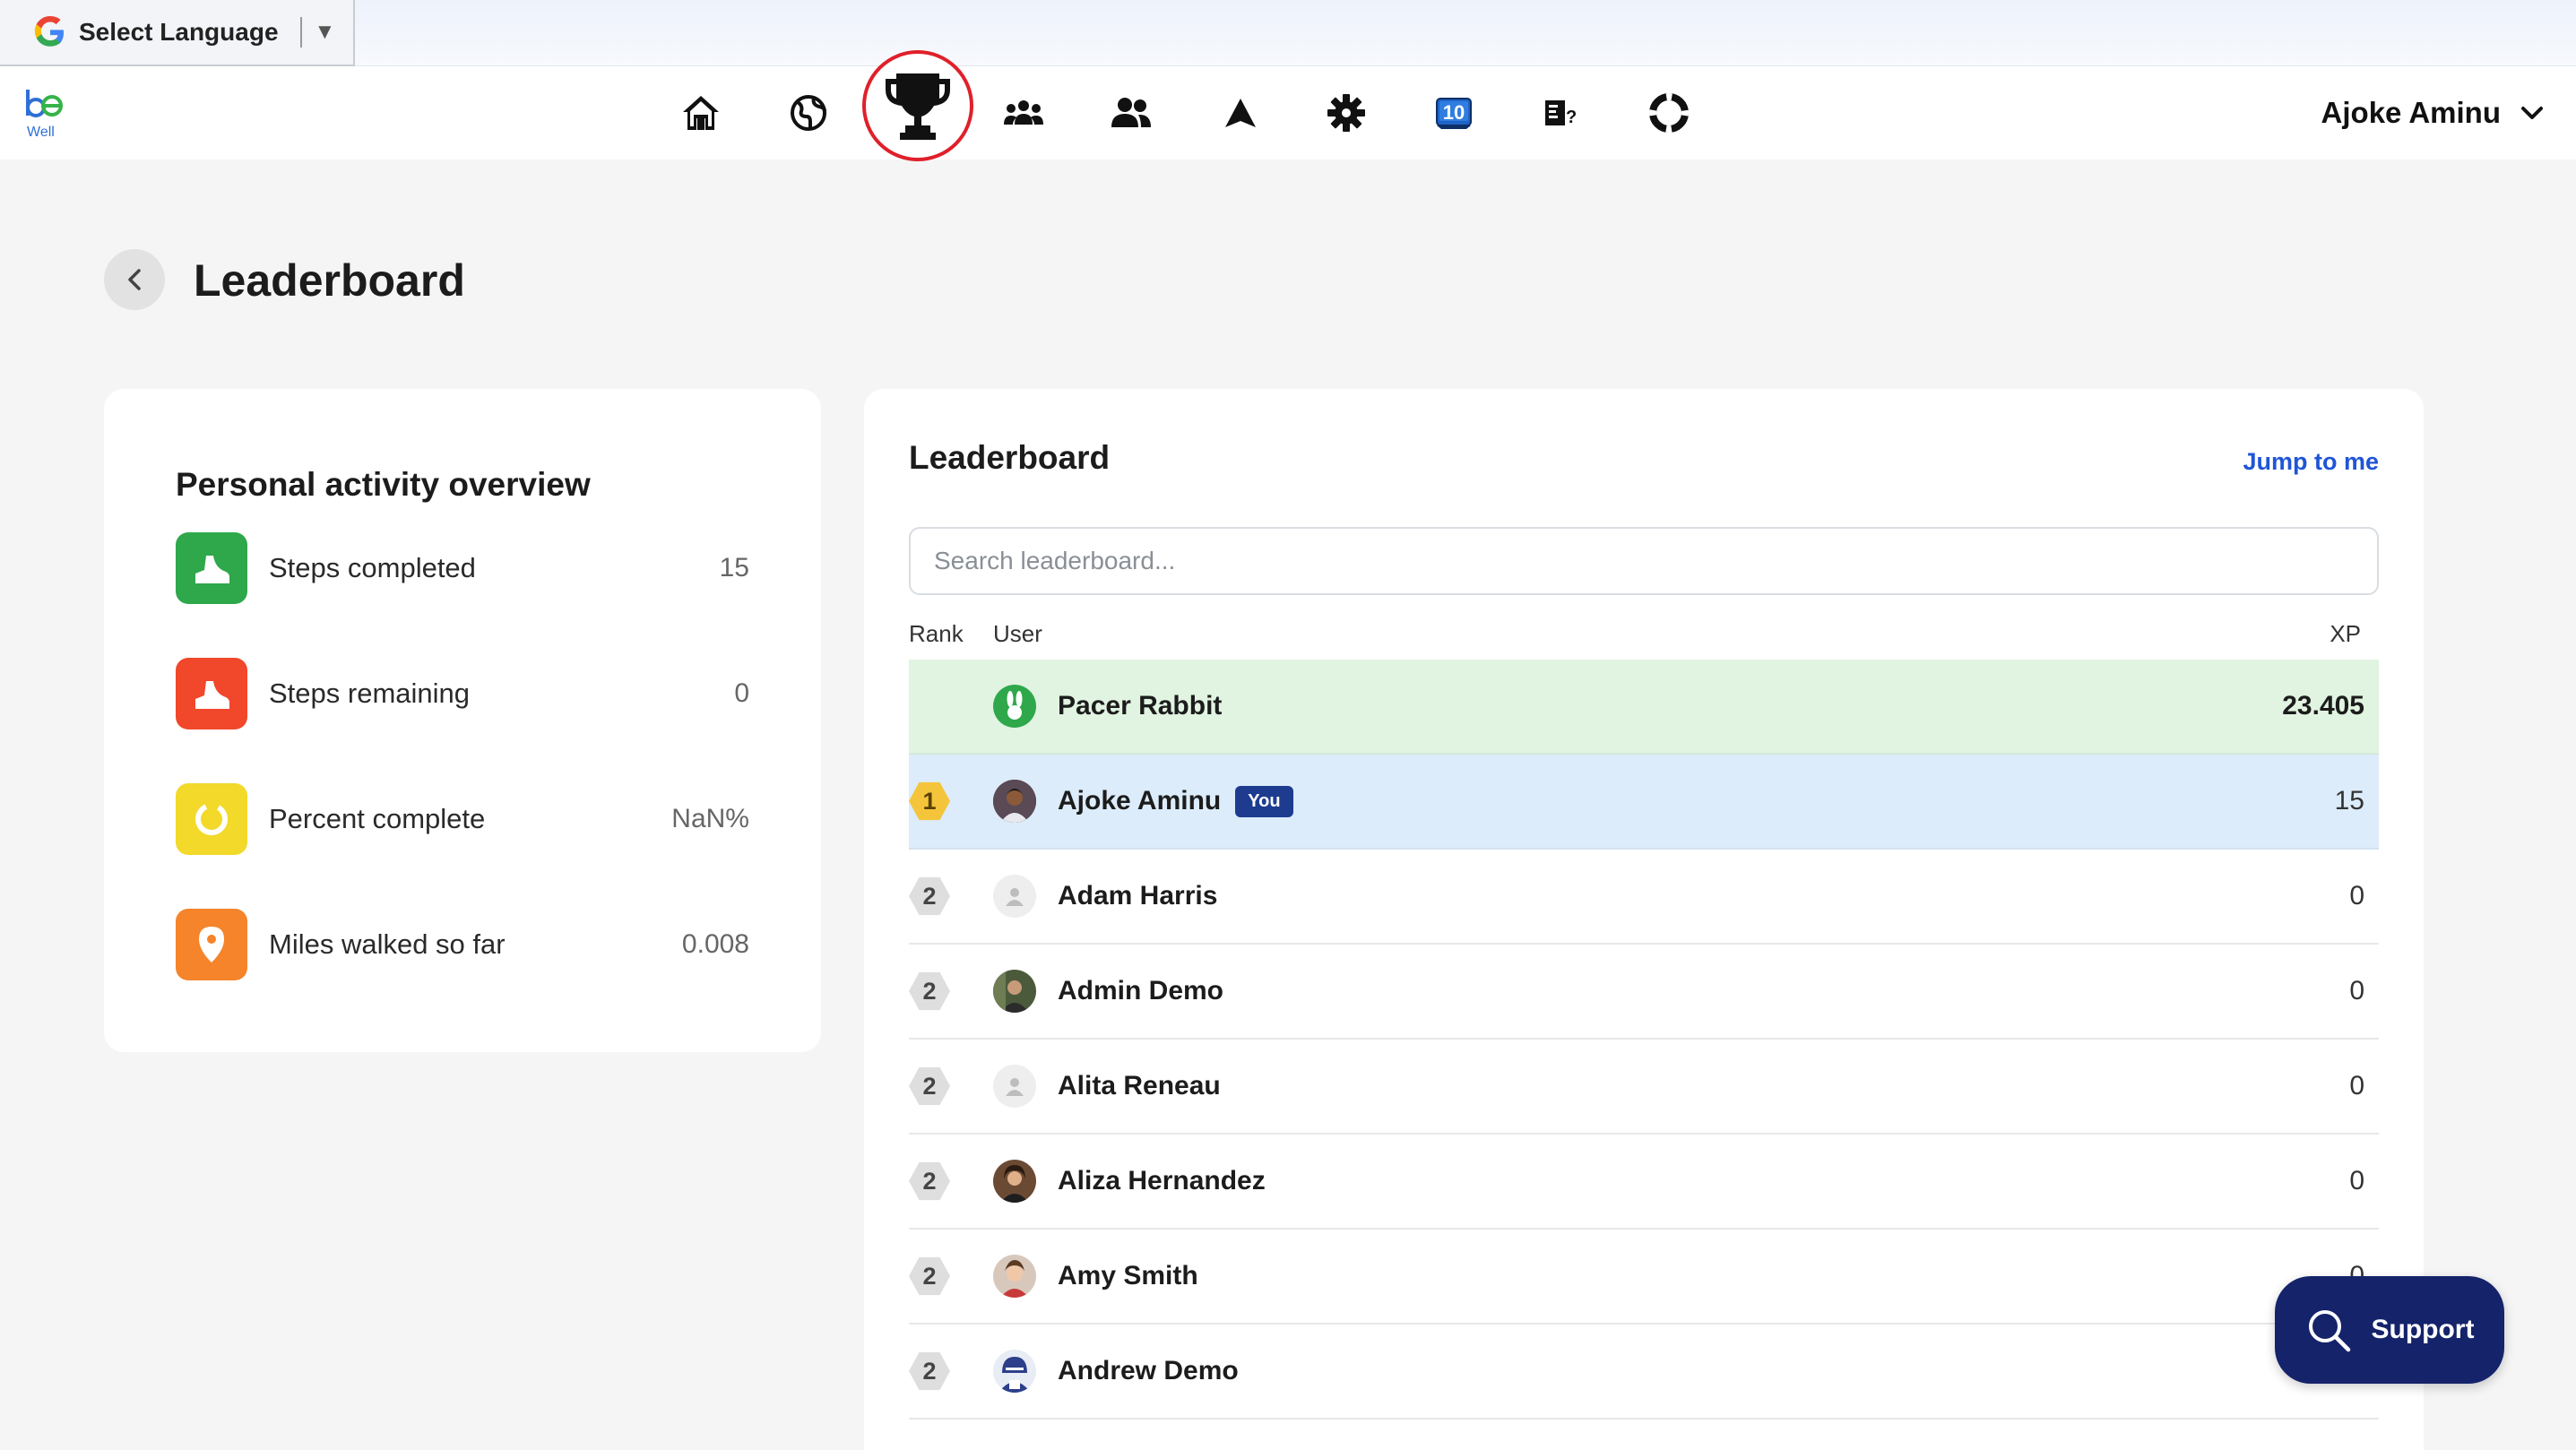 The width and height of the screenshot is (2576, 1450). What do you see at coordinates (1644, 561) in the screenshot?
I see `leaderboard-search-input` at bounding box center [1644, 561].